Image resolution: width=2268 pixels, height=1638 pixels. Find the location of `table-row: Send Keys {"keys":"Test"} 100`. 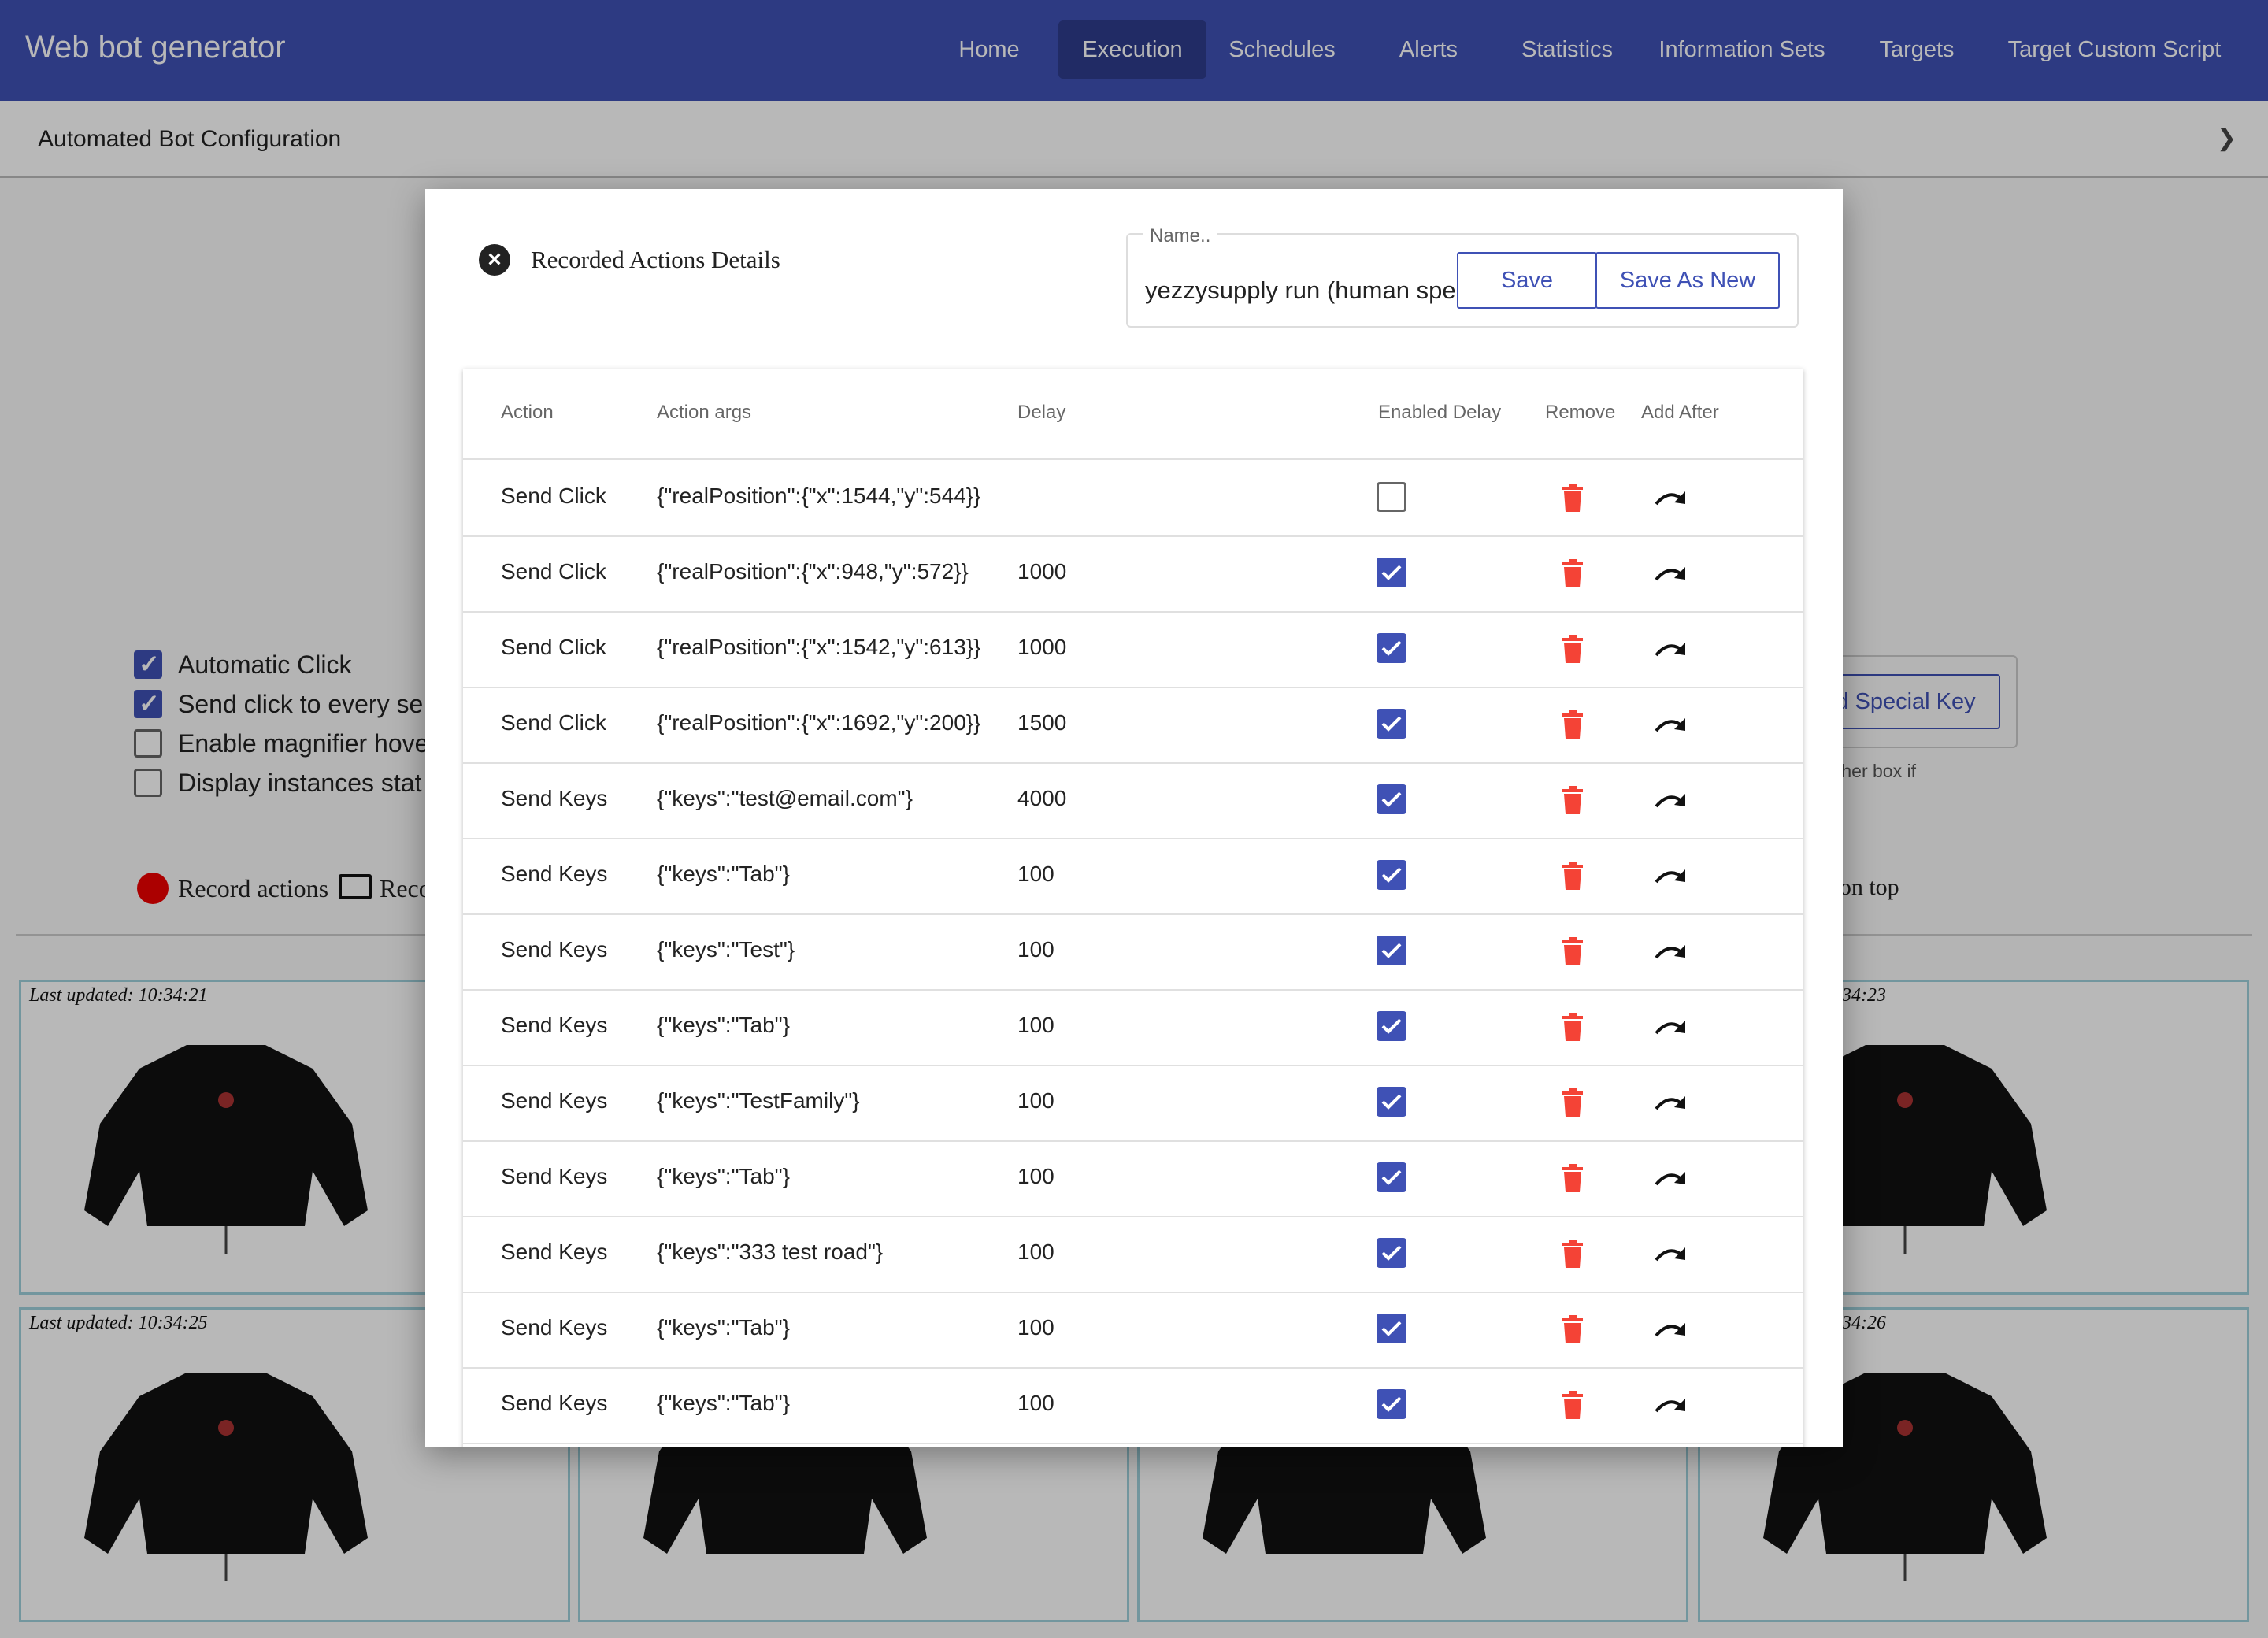

table-row: Send Keys {"keys":"Test"} 100 is located at coordinates (1133, 952).